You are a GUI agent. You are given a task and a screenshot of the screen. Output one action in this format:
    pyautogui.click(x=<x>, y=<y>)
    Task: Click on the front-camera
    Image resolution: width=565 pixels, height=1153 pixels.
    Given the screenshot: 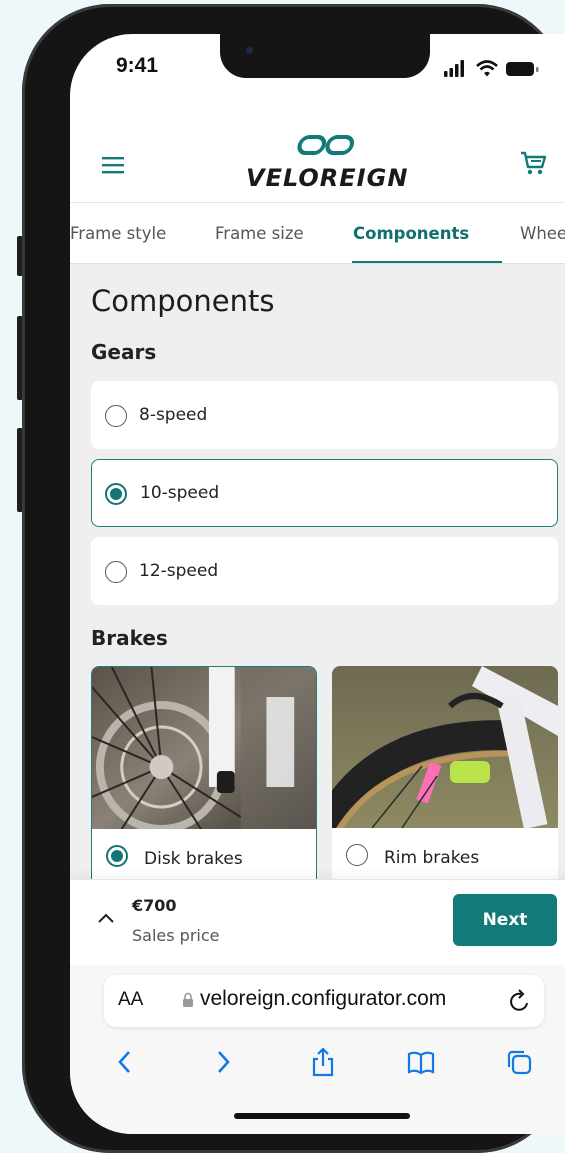 What is the action you would take?
    pyautogui.click(x=249, y=50)
    